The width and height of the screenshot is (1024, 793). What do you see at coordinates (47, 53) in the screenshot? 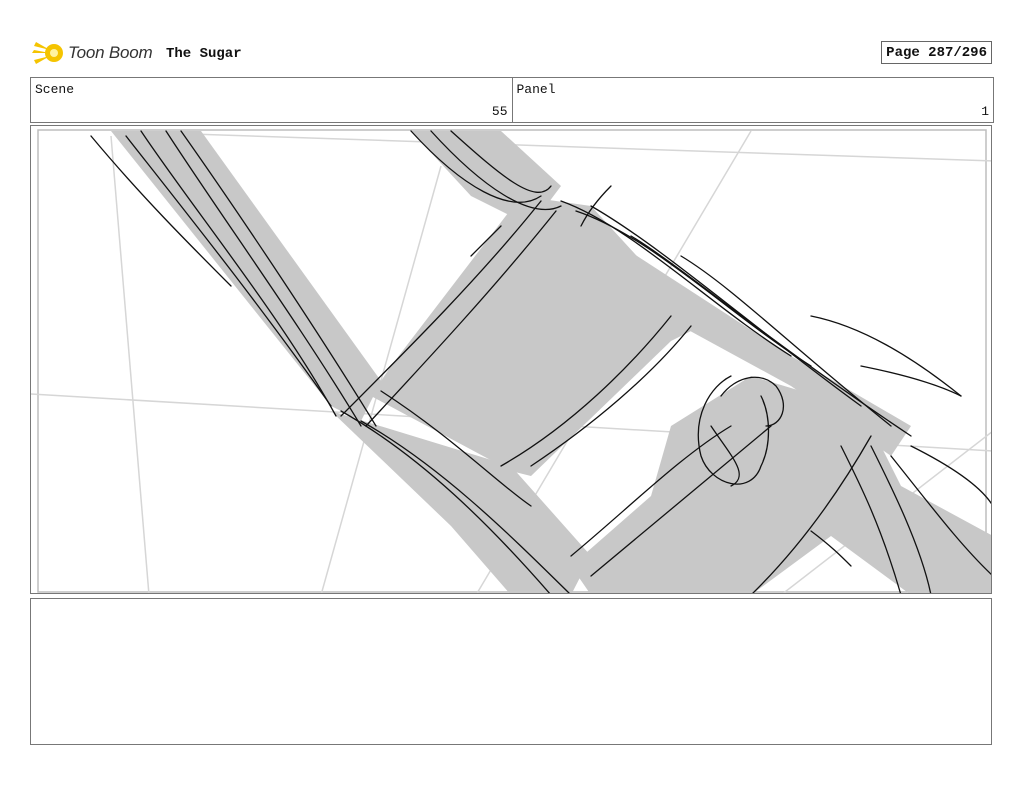
I see `toon-boom-star-icon` at bounding box center [47, 53].